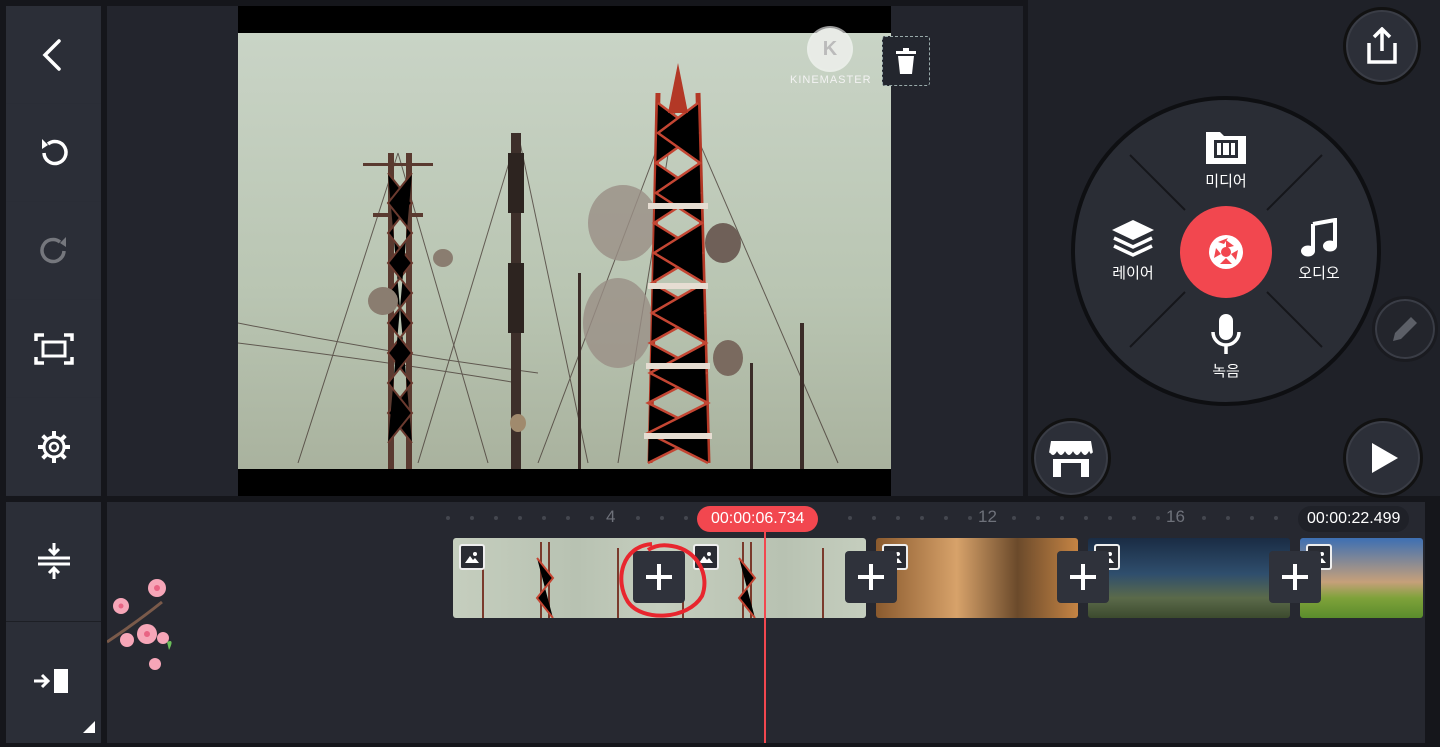 This screenshot has width=1440, height=747. Describe the element at coordinates (50, 680) in the screenshot. I see `jump-to-end-icon` at that location.